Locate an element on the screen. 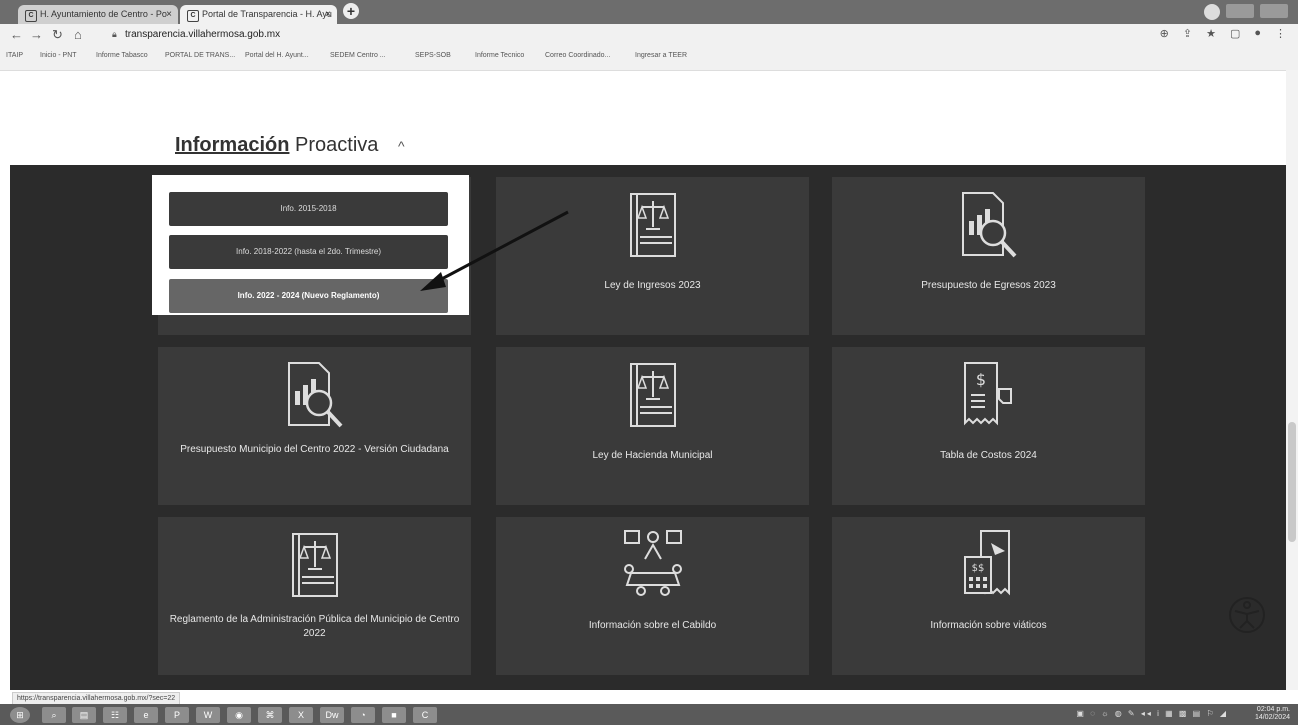  back-icon: ← is located at coordinates (16, 34).